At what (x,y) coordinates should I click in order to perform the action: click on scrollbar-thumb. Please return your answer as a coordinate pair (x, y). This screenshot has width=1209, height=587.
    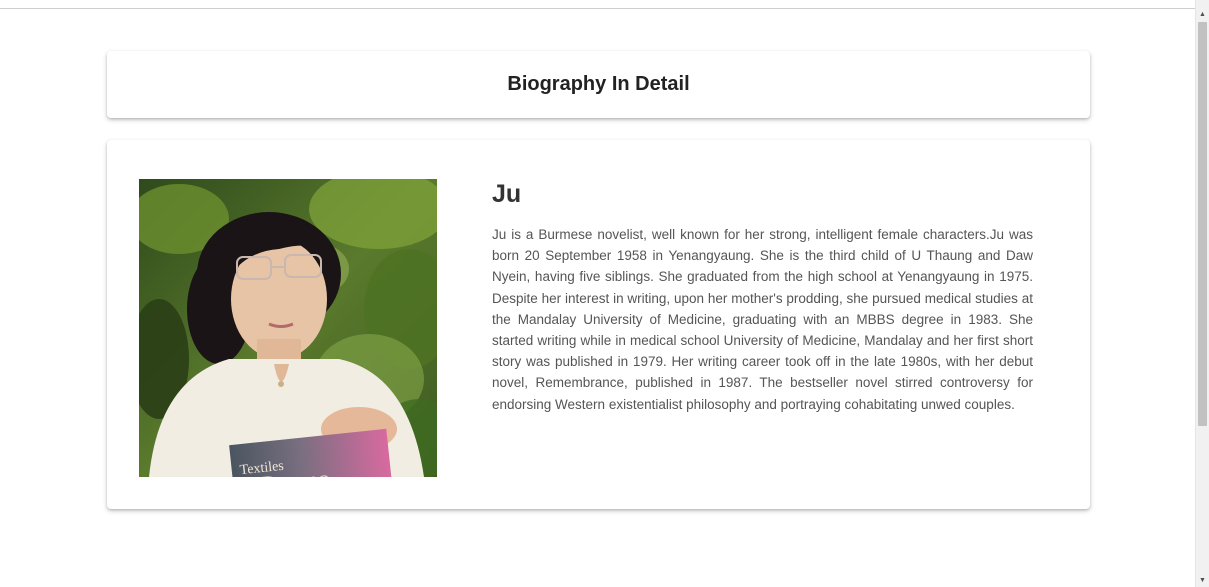
    Looking at the image, I should click on (1202, 224).